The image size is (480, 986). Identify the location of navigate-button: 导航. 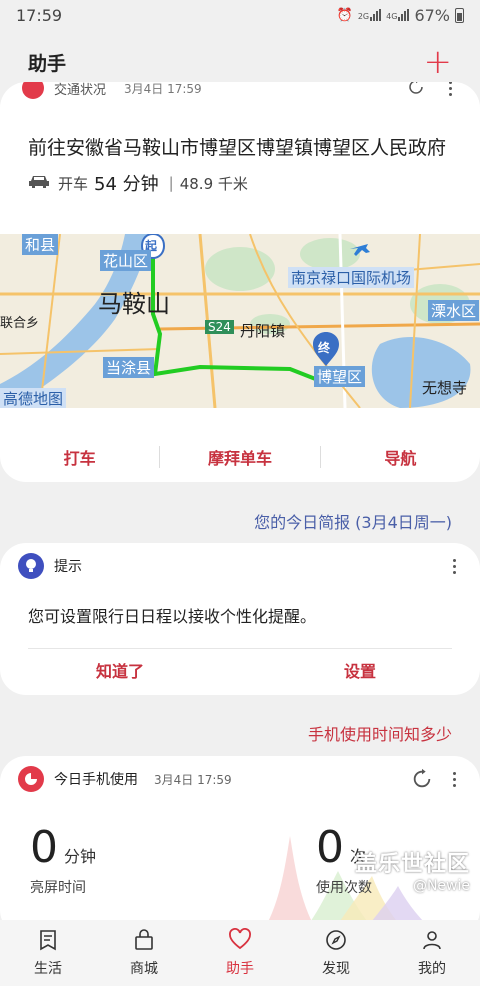
(400, 457).